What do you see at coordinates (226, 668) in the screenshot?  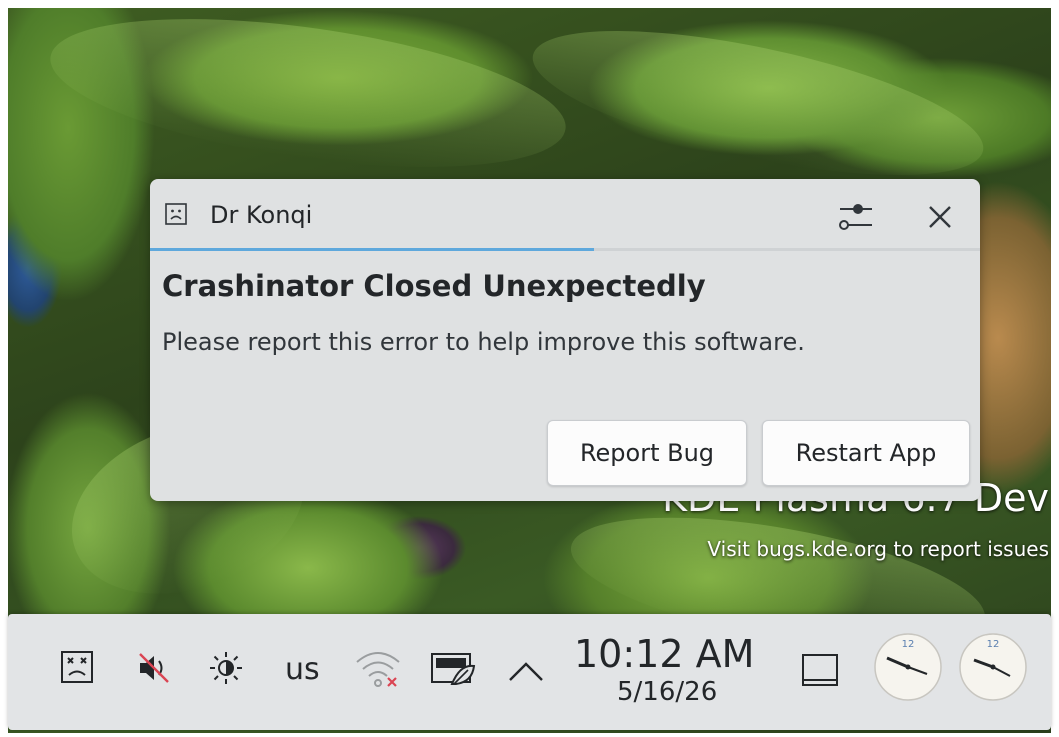 I see `brightness-icon` at bounding box center [226, 668].